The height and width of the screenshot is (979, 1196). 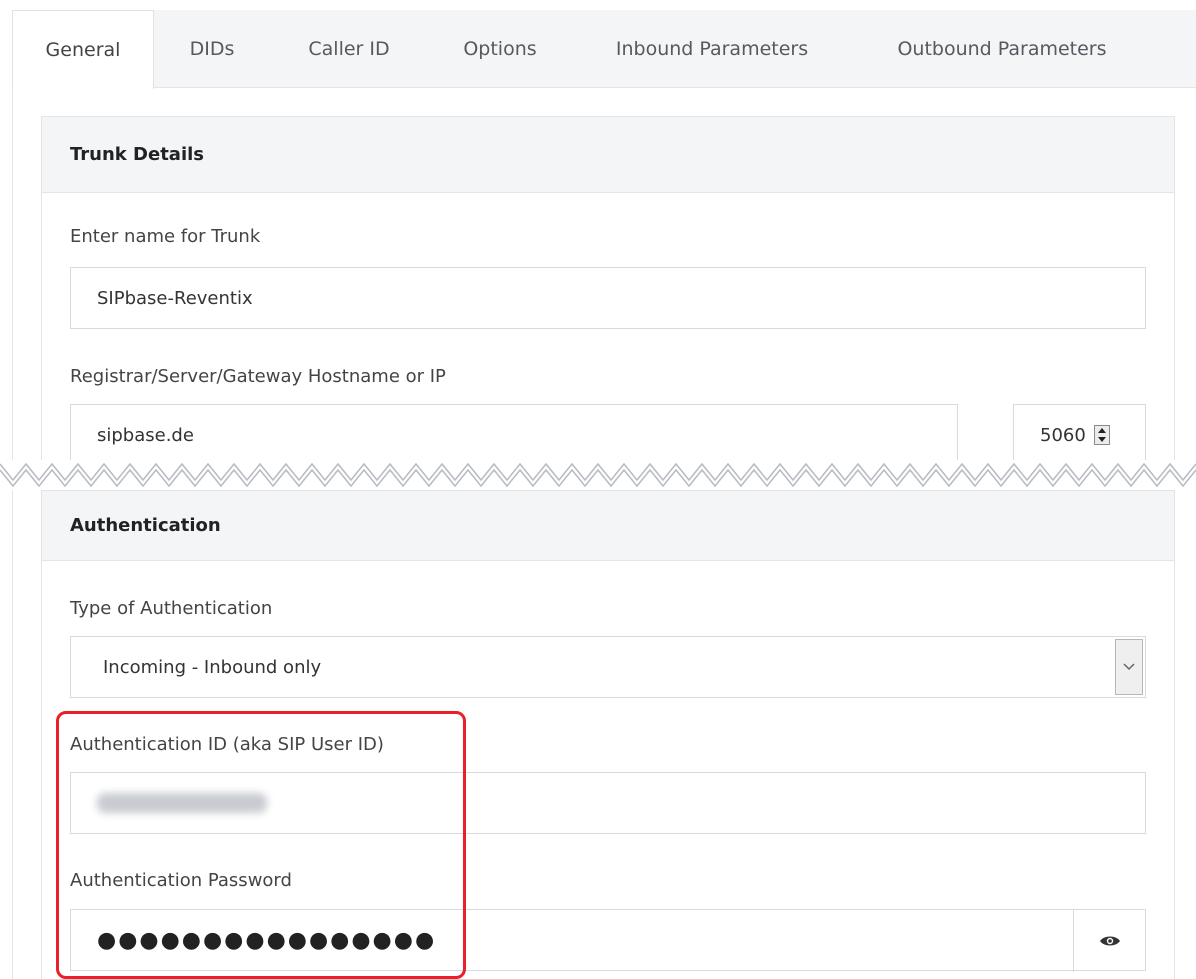 What do you see at coordinates (212, 667) in the screenshot?
I see `auth-type-value: Incoming - Inbound only` at bounding box center [212, 667].